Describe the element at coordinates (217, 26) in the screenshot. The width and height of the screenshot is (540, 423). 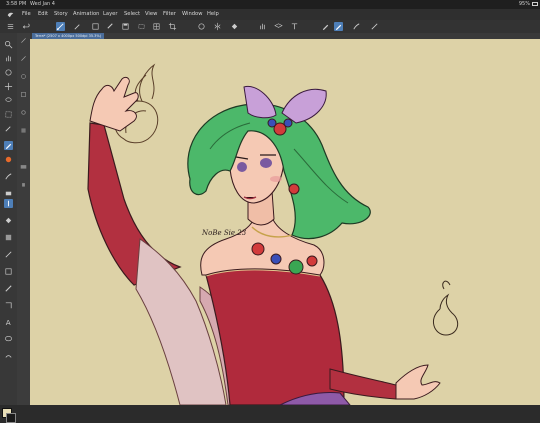
I see `flip-icon` at that location.